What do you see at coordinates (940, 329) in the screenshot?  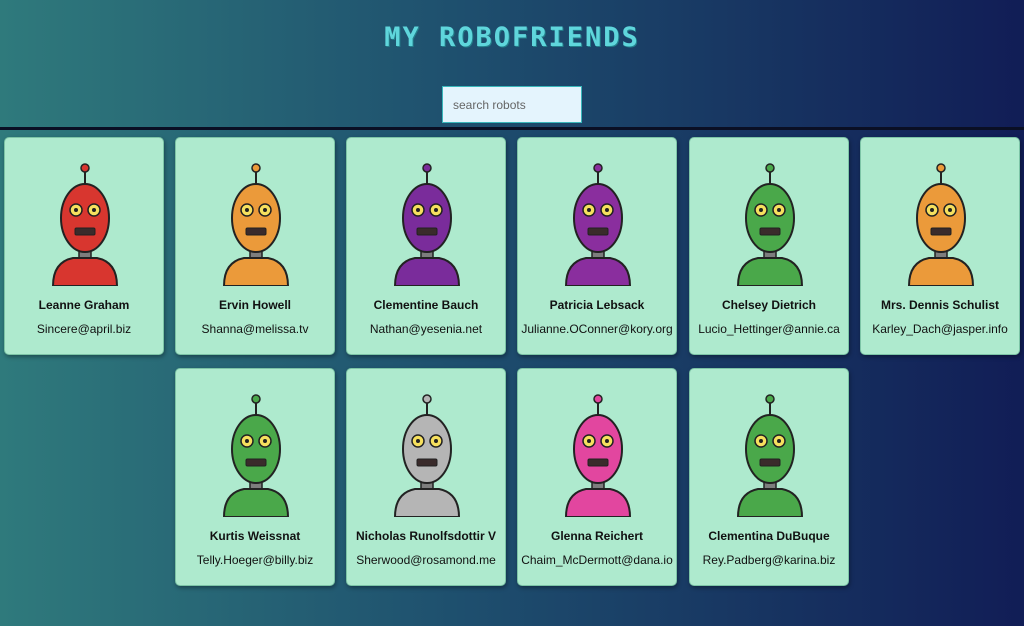 I see `robot-email: Karley_Dach@jasper.info` at bounding box center [940, 329].